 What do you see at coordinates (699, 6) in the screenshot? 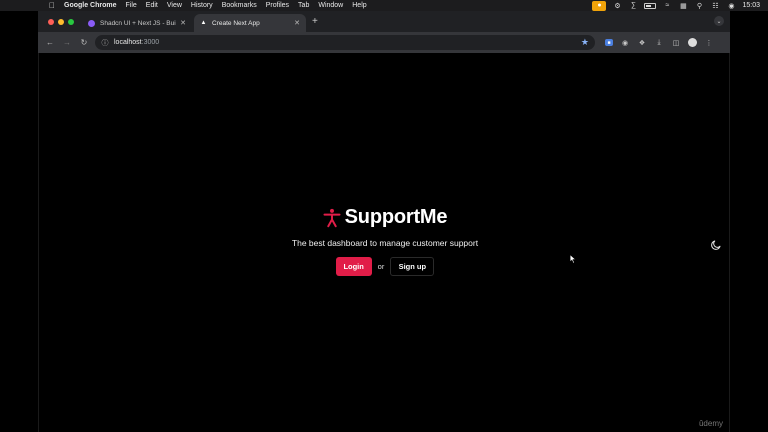
I see `spotlight-search-icon: ⚲` at bounding box center [699, 6].